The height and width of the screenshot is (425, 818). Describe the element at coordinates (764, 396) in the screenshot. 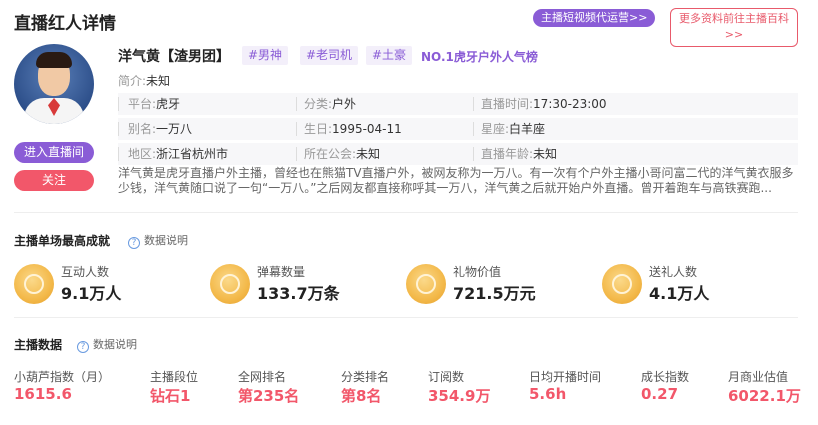

I see `data-value-valuation: 6022.1万` at that location.